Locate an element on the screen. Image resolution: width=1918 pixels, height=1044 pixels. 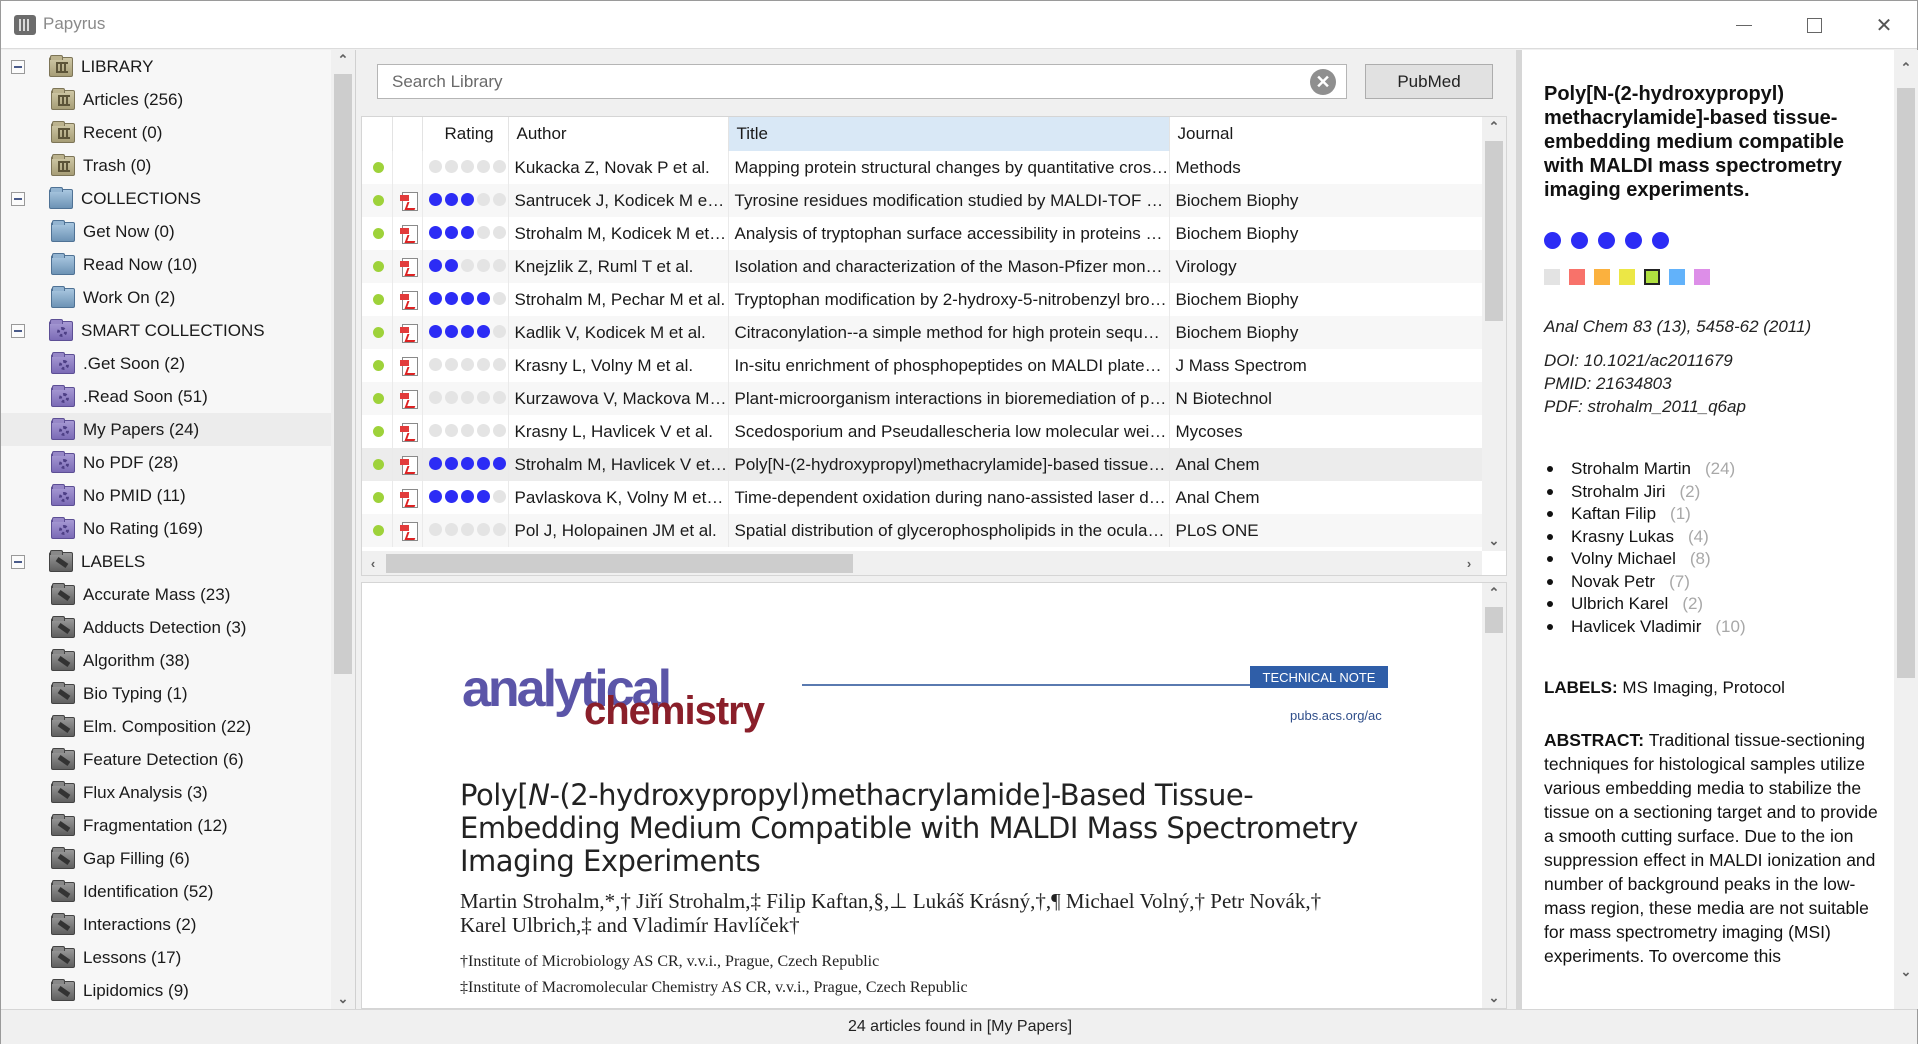
sidebar-group-lib: LIBRARY is located at coordinates (166, 66).